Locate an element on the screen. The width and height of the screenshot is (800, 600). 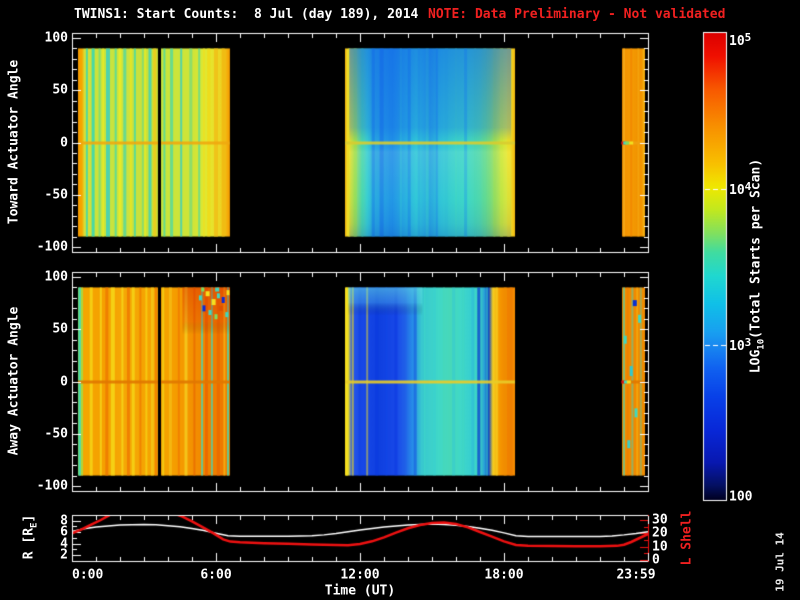
x-tick-label: 0:00 is located at coordinates (88, 575).